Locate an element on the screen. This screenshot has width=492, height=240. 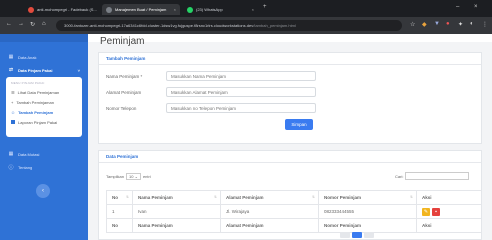
entries-select: 10 ⌄ is located at coordinates (133, 176).